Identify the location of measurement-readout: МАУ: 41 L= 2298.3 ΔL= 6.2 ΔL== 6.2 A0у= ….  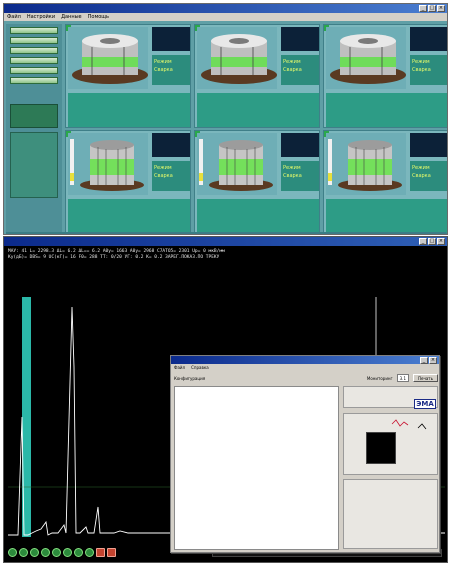
(225, 255).